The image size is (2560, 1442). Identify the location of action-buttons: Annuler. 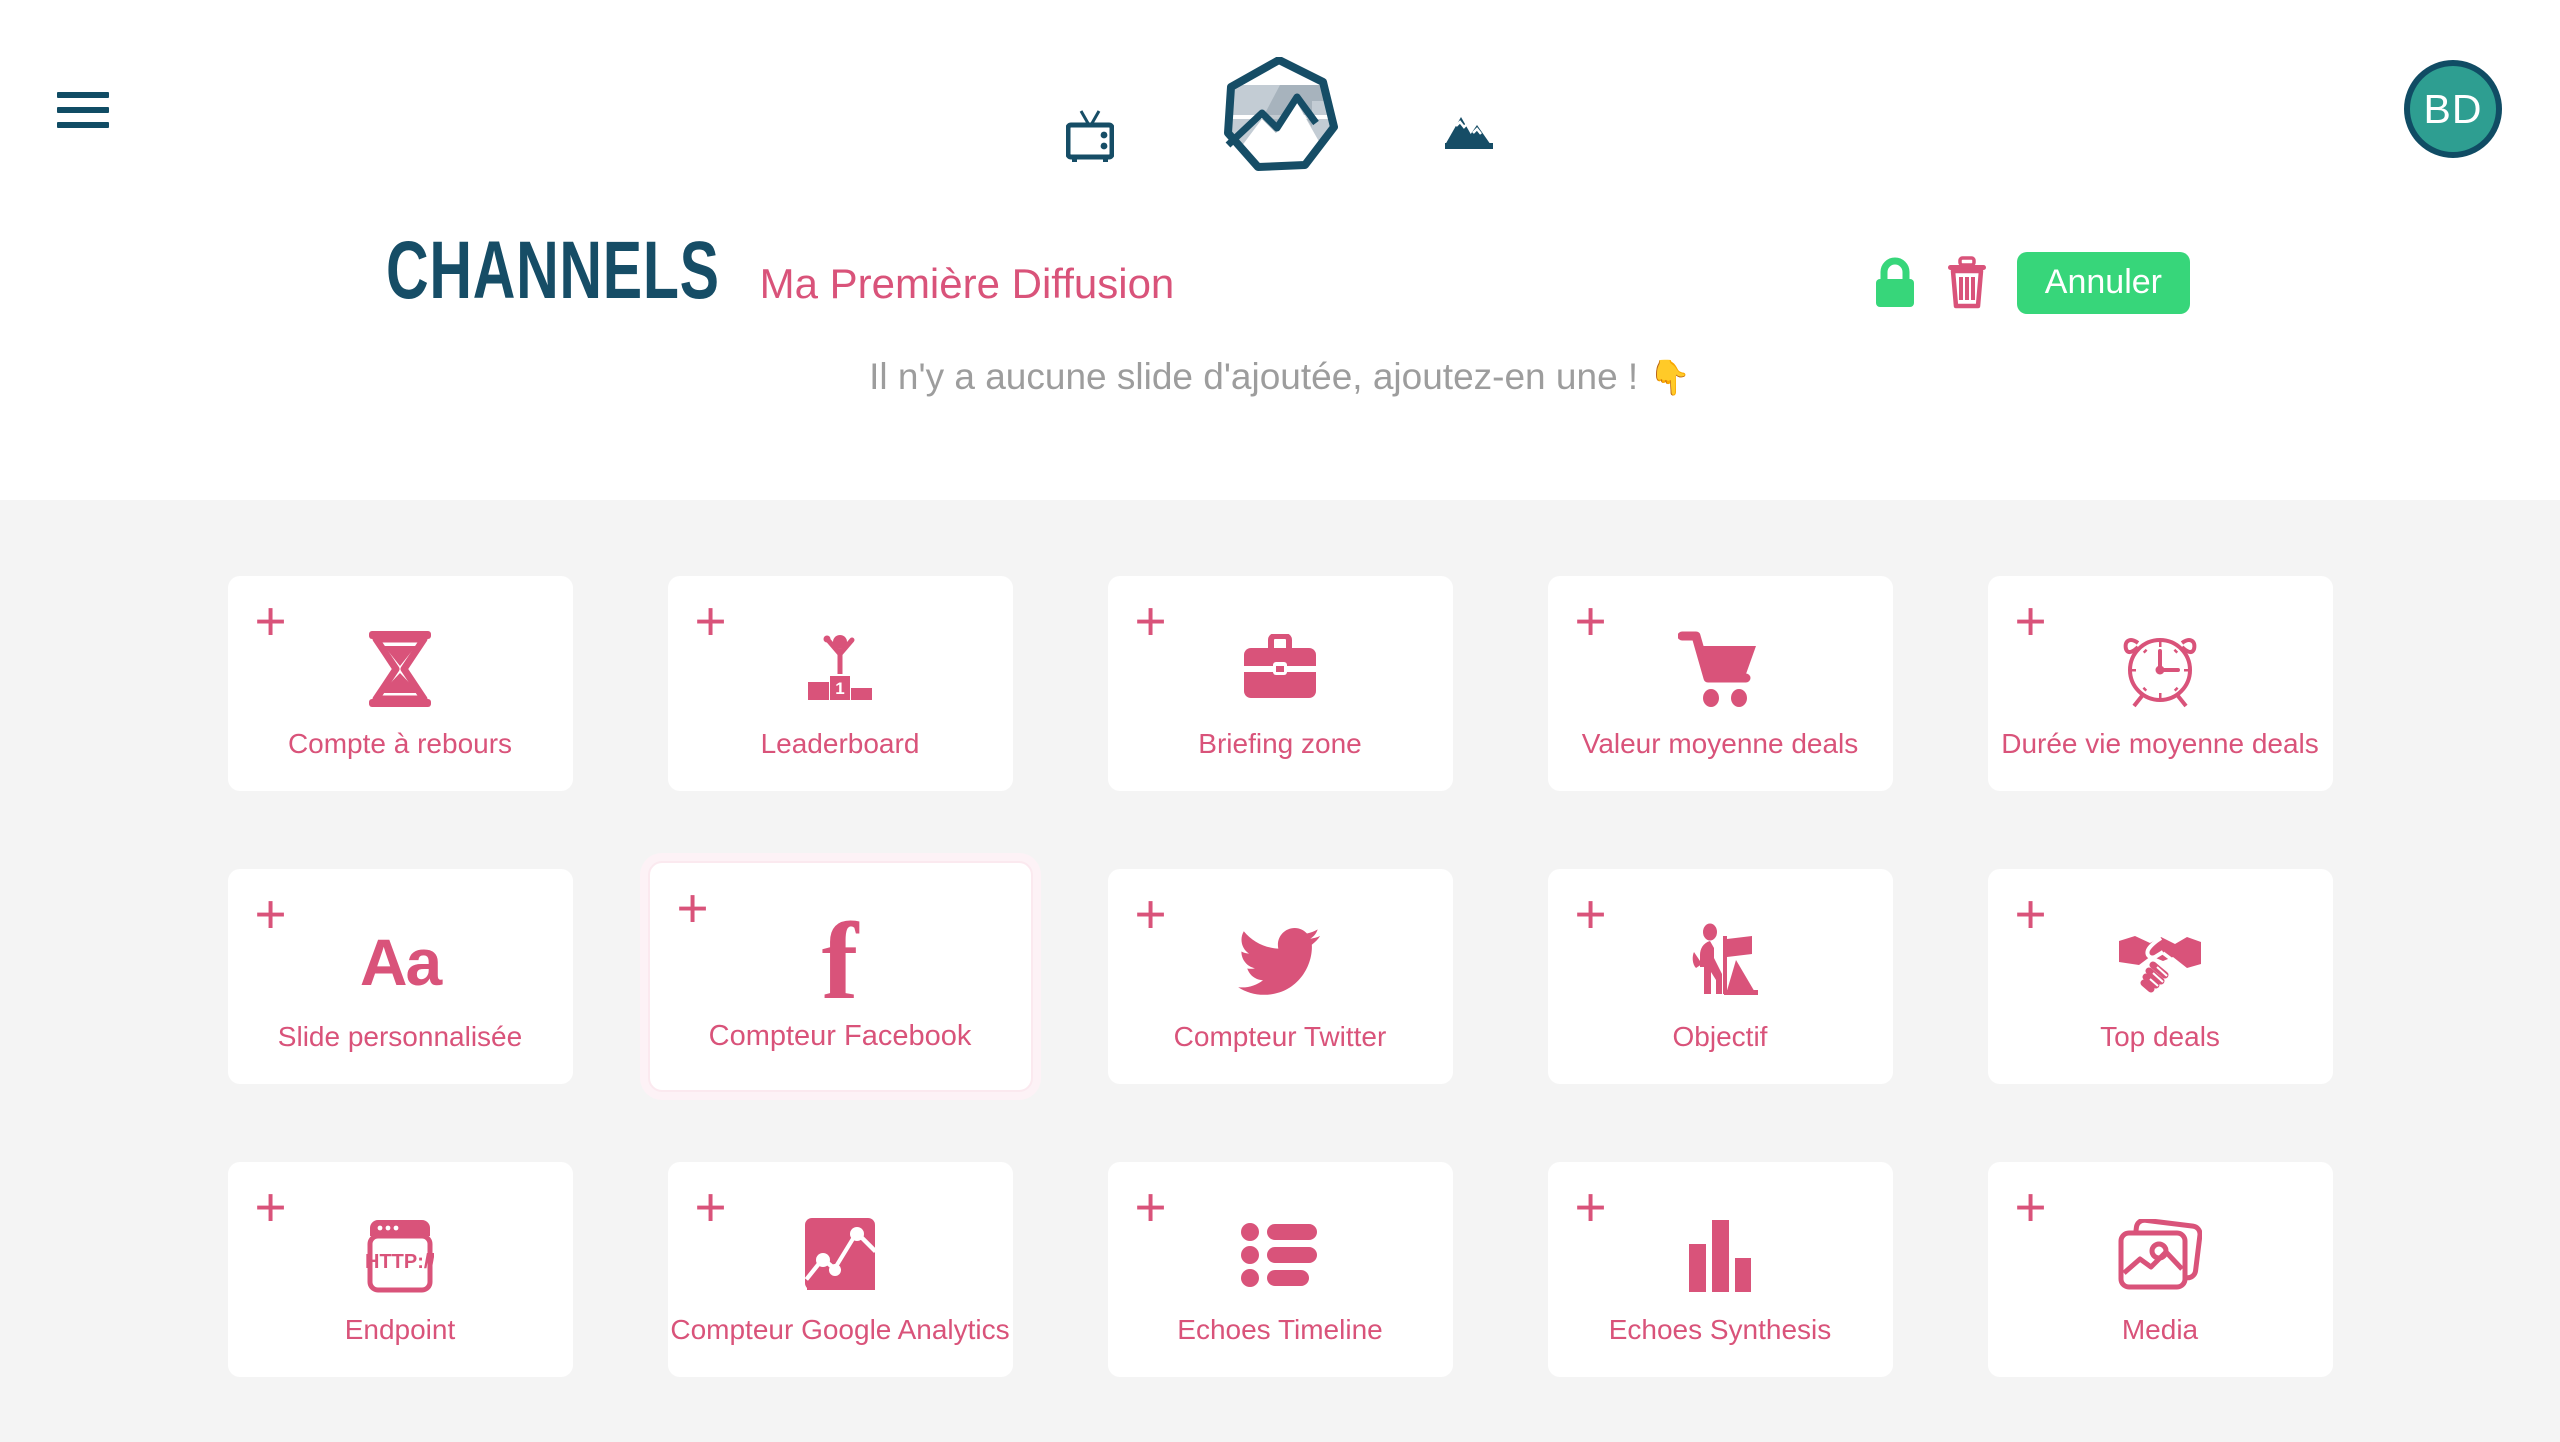
(2031, 283).